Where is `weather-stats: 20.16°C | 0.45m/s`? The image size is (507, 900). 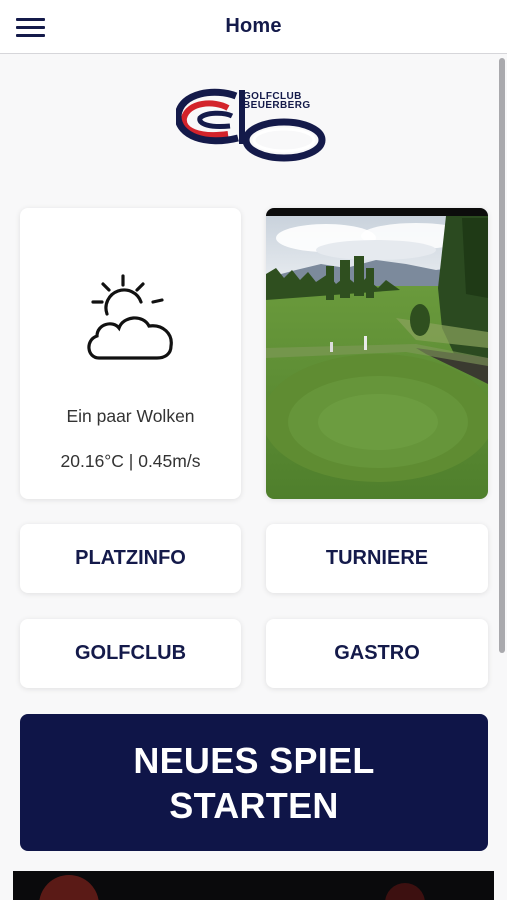 weather-stats: 20.16°C | 0.45m/s is located at coordinates (130, 461).